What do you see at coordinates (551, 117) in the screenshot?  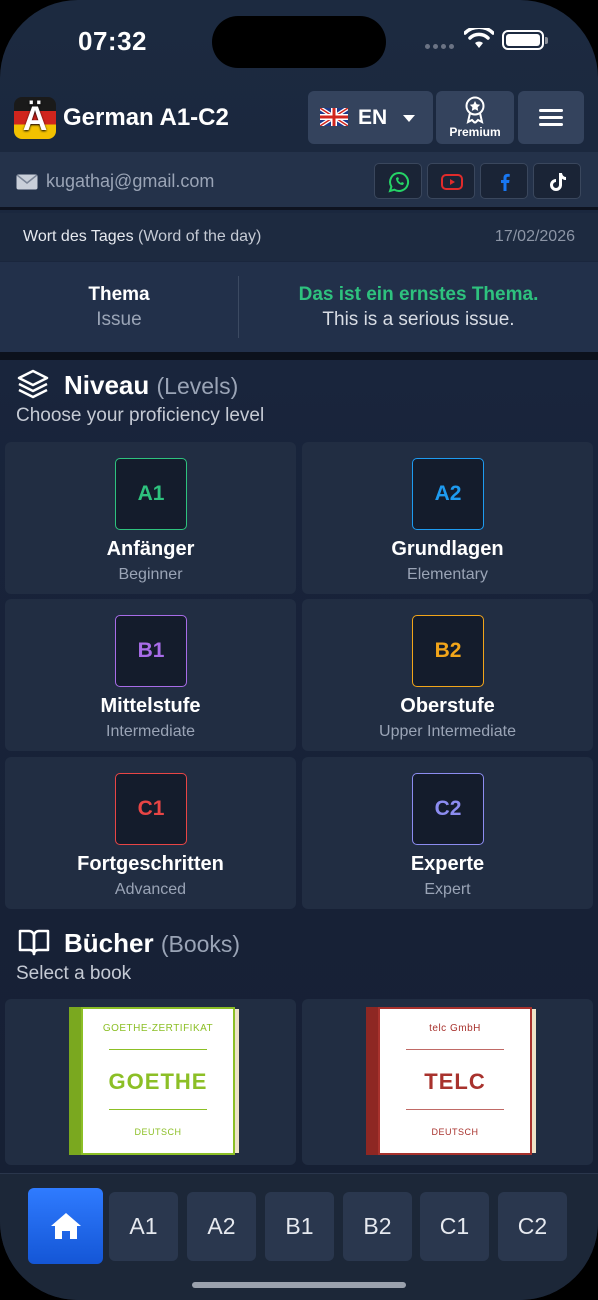 I see `menu-button` at bounding box center [551, 117].